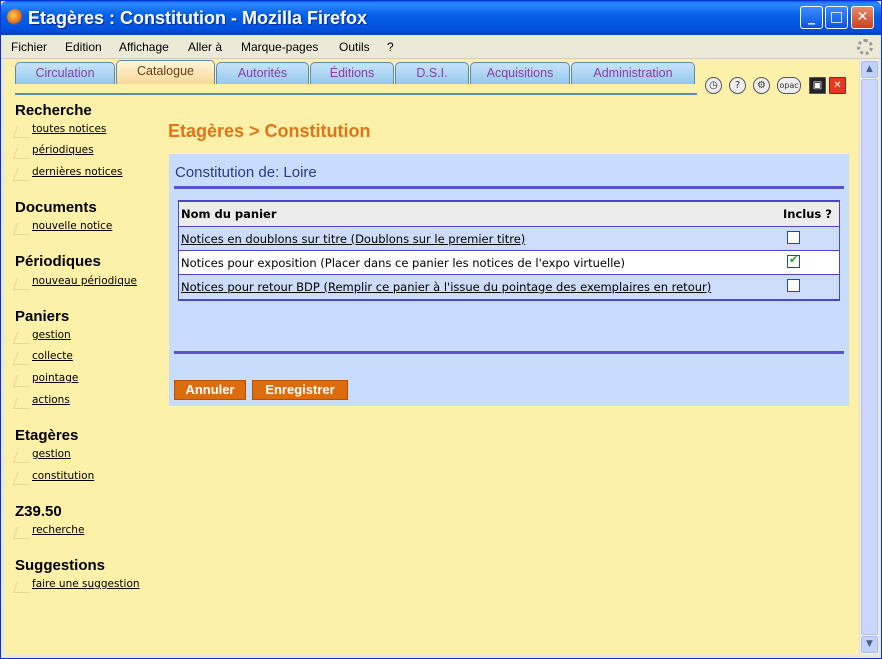 The width and height of the screenshot is (882, 659). I want to click on panel-title: Constitution de: Loire, so click(246, 172).